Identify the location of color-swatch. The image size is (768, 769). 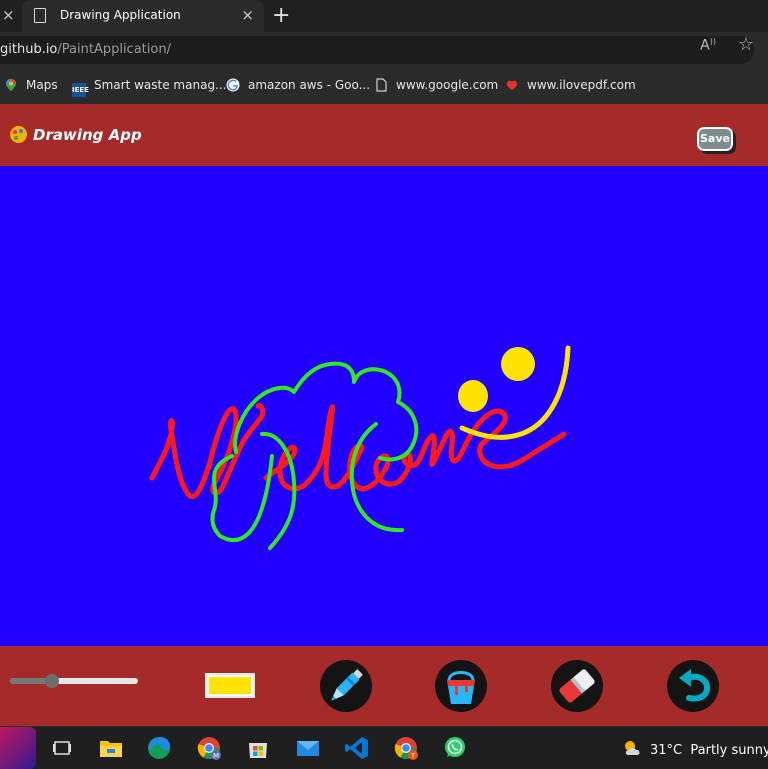
(230, 685).